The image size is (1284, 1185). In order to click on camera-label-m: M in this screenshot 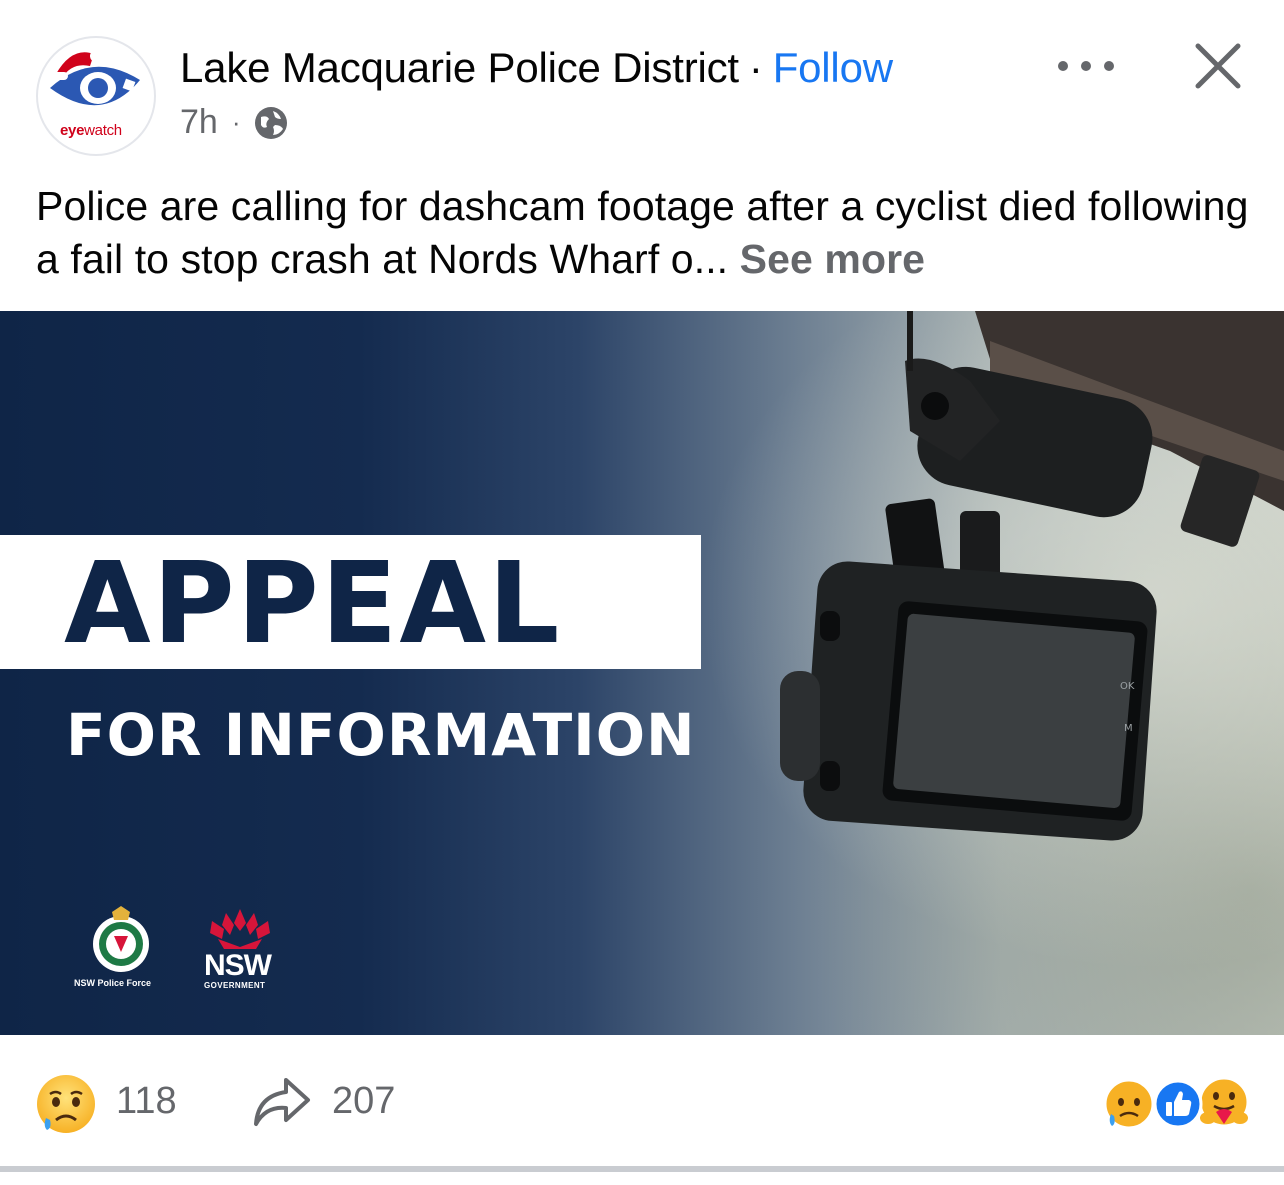, I will do `click(1128, 728)`.